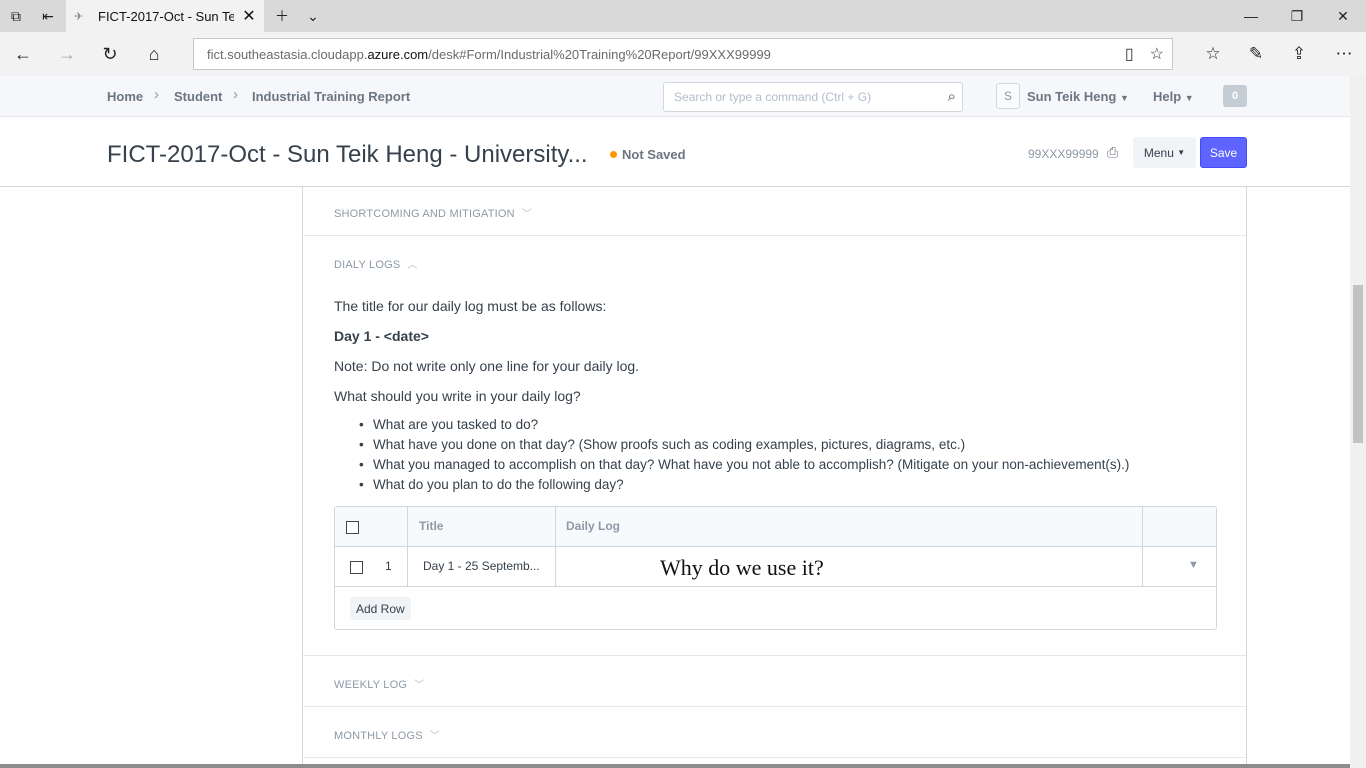 This screenshot has height=768, width=1366. Describe the element at coordinates (198, 96) in the screenshot. I see `breadcrumb-student: Student` at that location.